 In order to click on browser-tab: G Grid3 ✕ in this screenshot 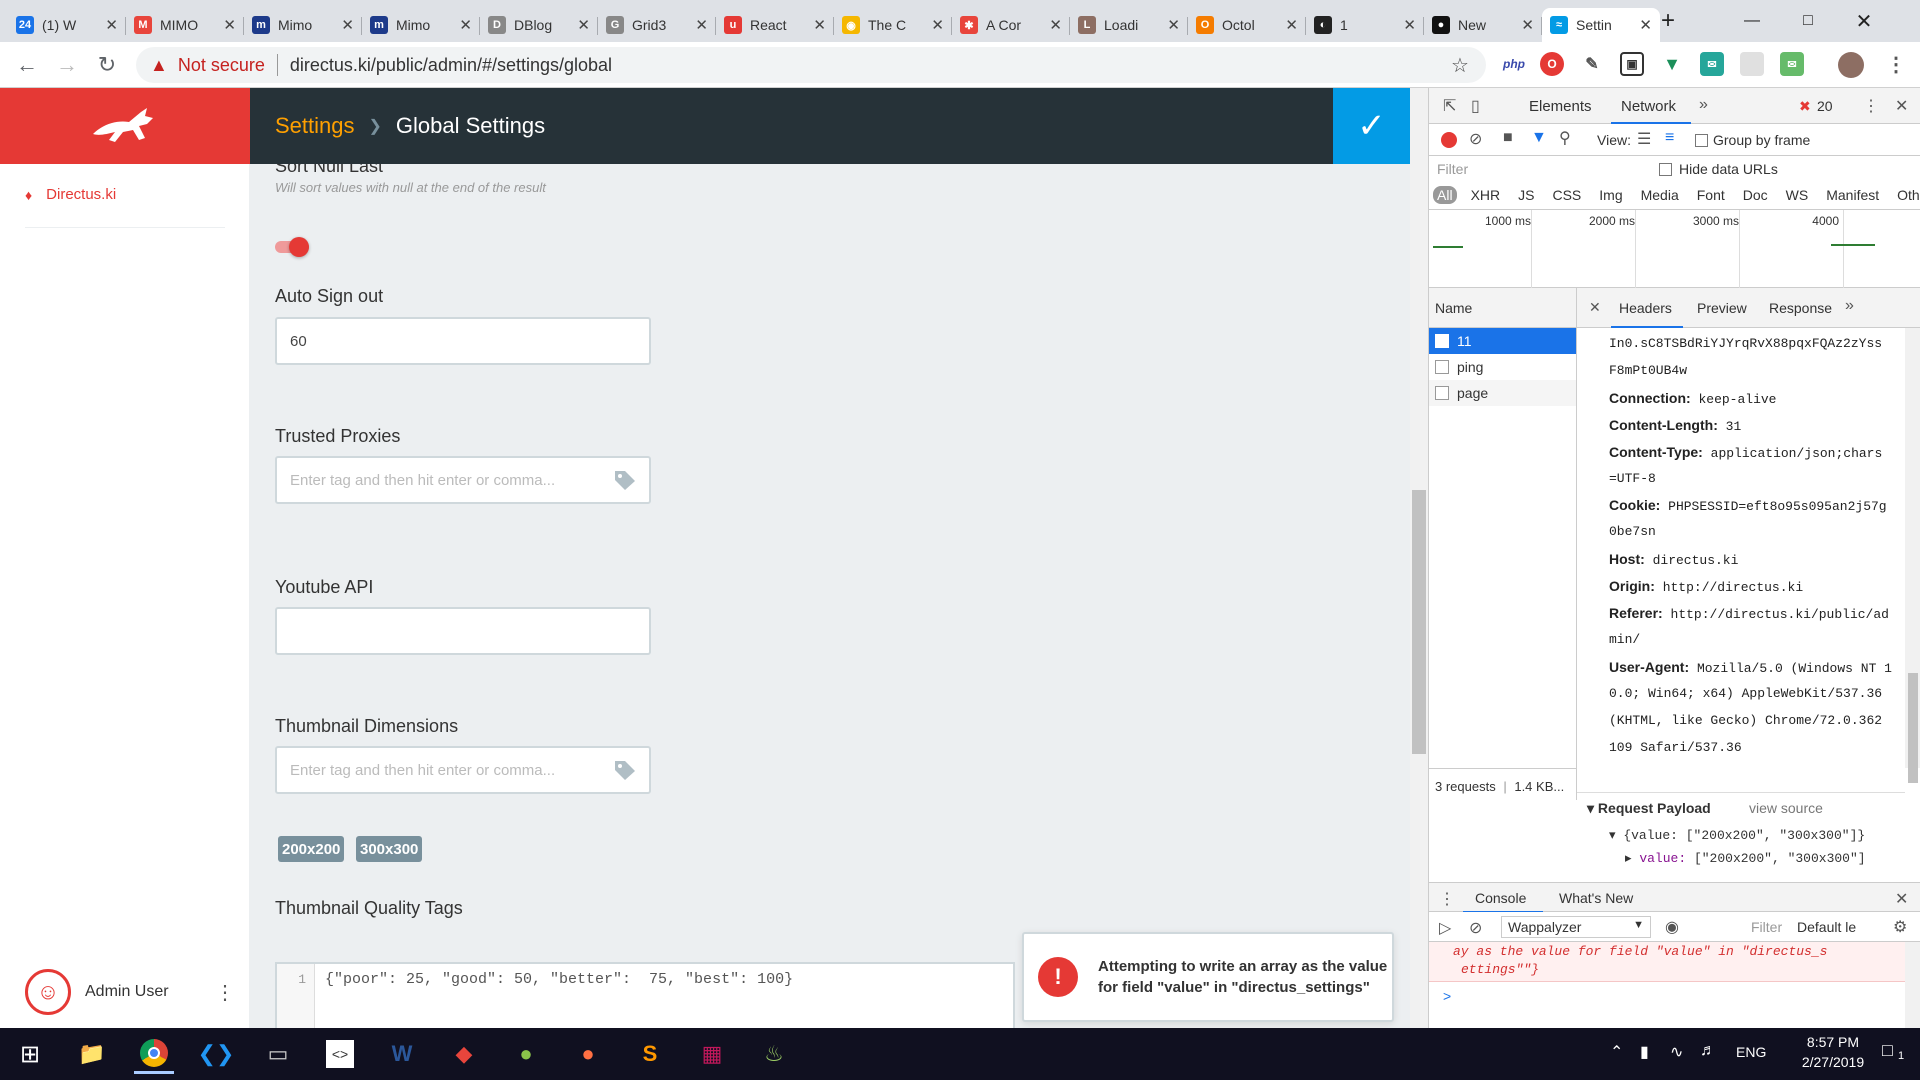, I will do `click(657, 25)`.